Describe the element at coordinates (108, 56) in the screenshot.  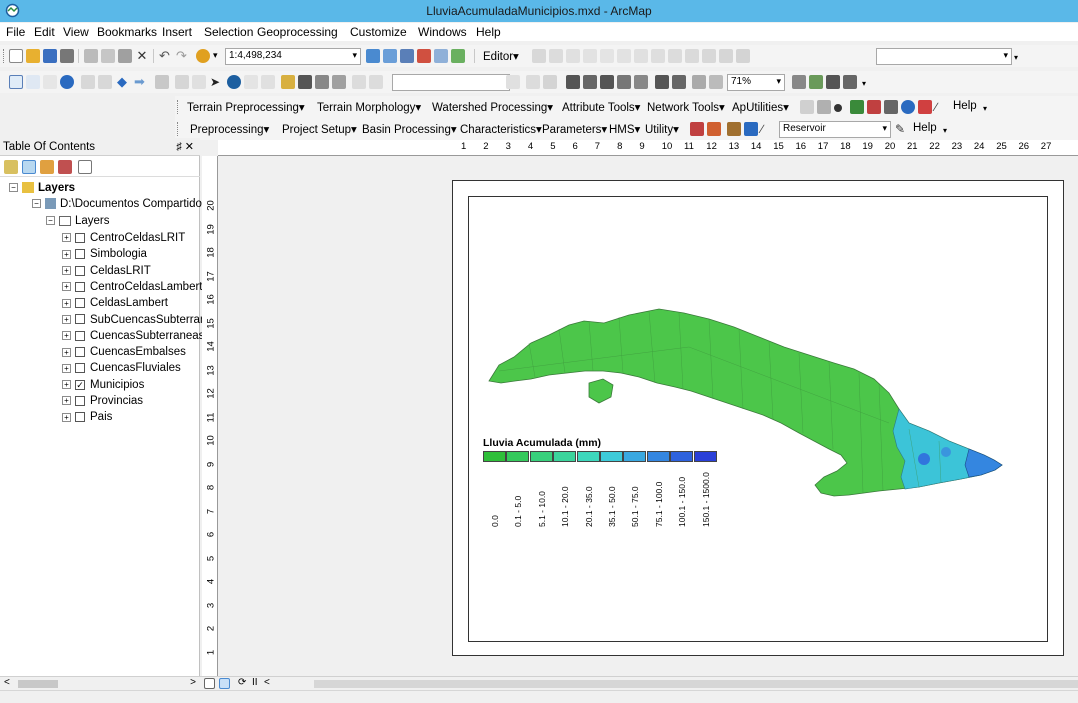
I see `copy-icon` at that location.